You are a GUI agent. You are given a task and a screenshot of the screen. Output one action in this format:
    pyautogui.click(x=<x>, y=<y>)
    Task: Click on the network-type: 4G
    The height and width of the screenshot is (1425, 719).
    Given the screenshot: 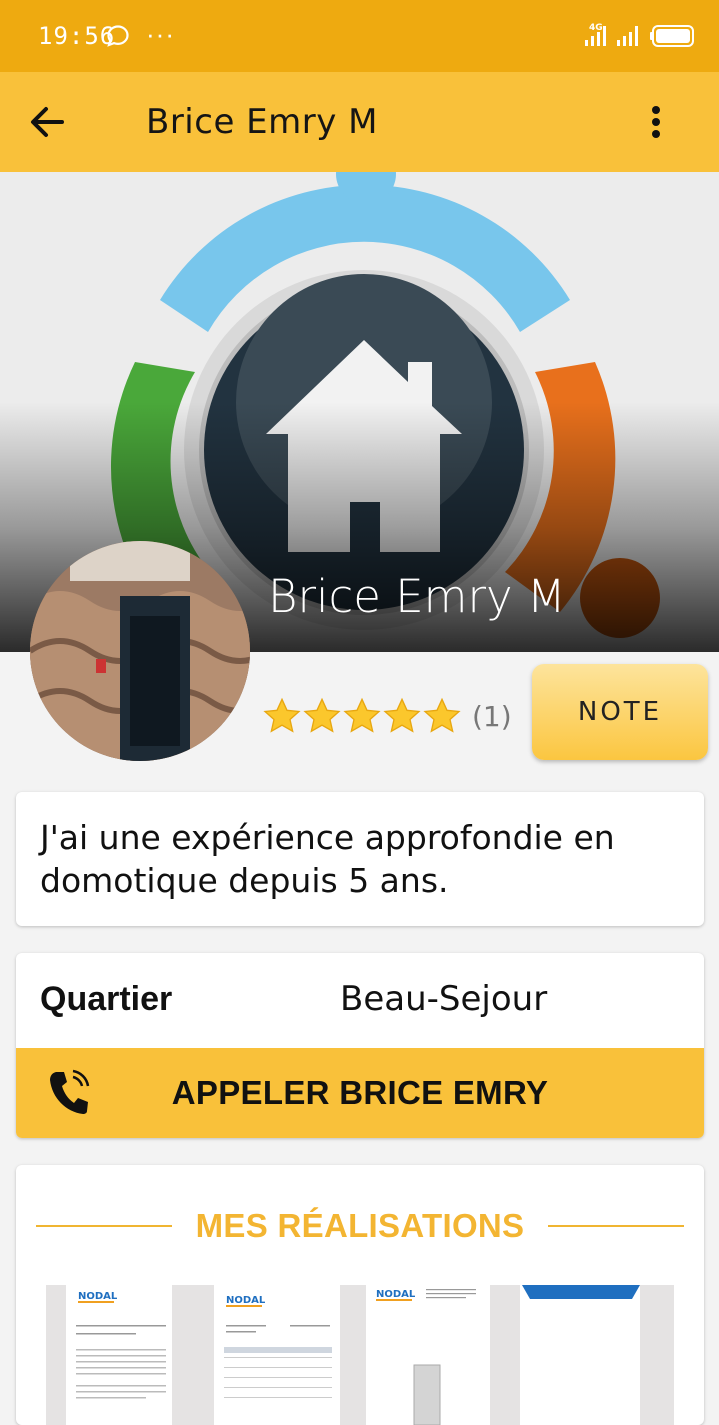 What is the action you would take?
    pyautogui.click(x=596, y=28)
    